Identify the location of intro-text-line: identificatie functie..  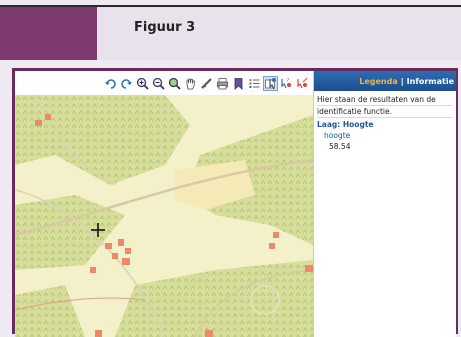
(385, 112).